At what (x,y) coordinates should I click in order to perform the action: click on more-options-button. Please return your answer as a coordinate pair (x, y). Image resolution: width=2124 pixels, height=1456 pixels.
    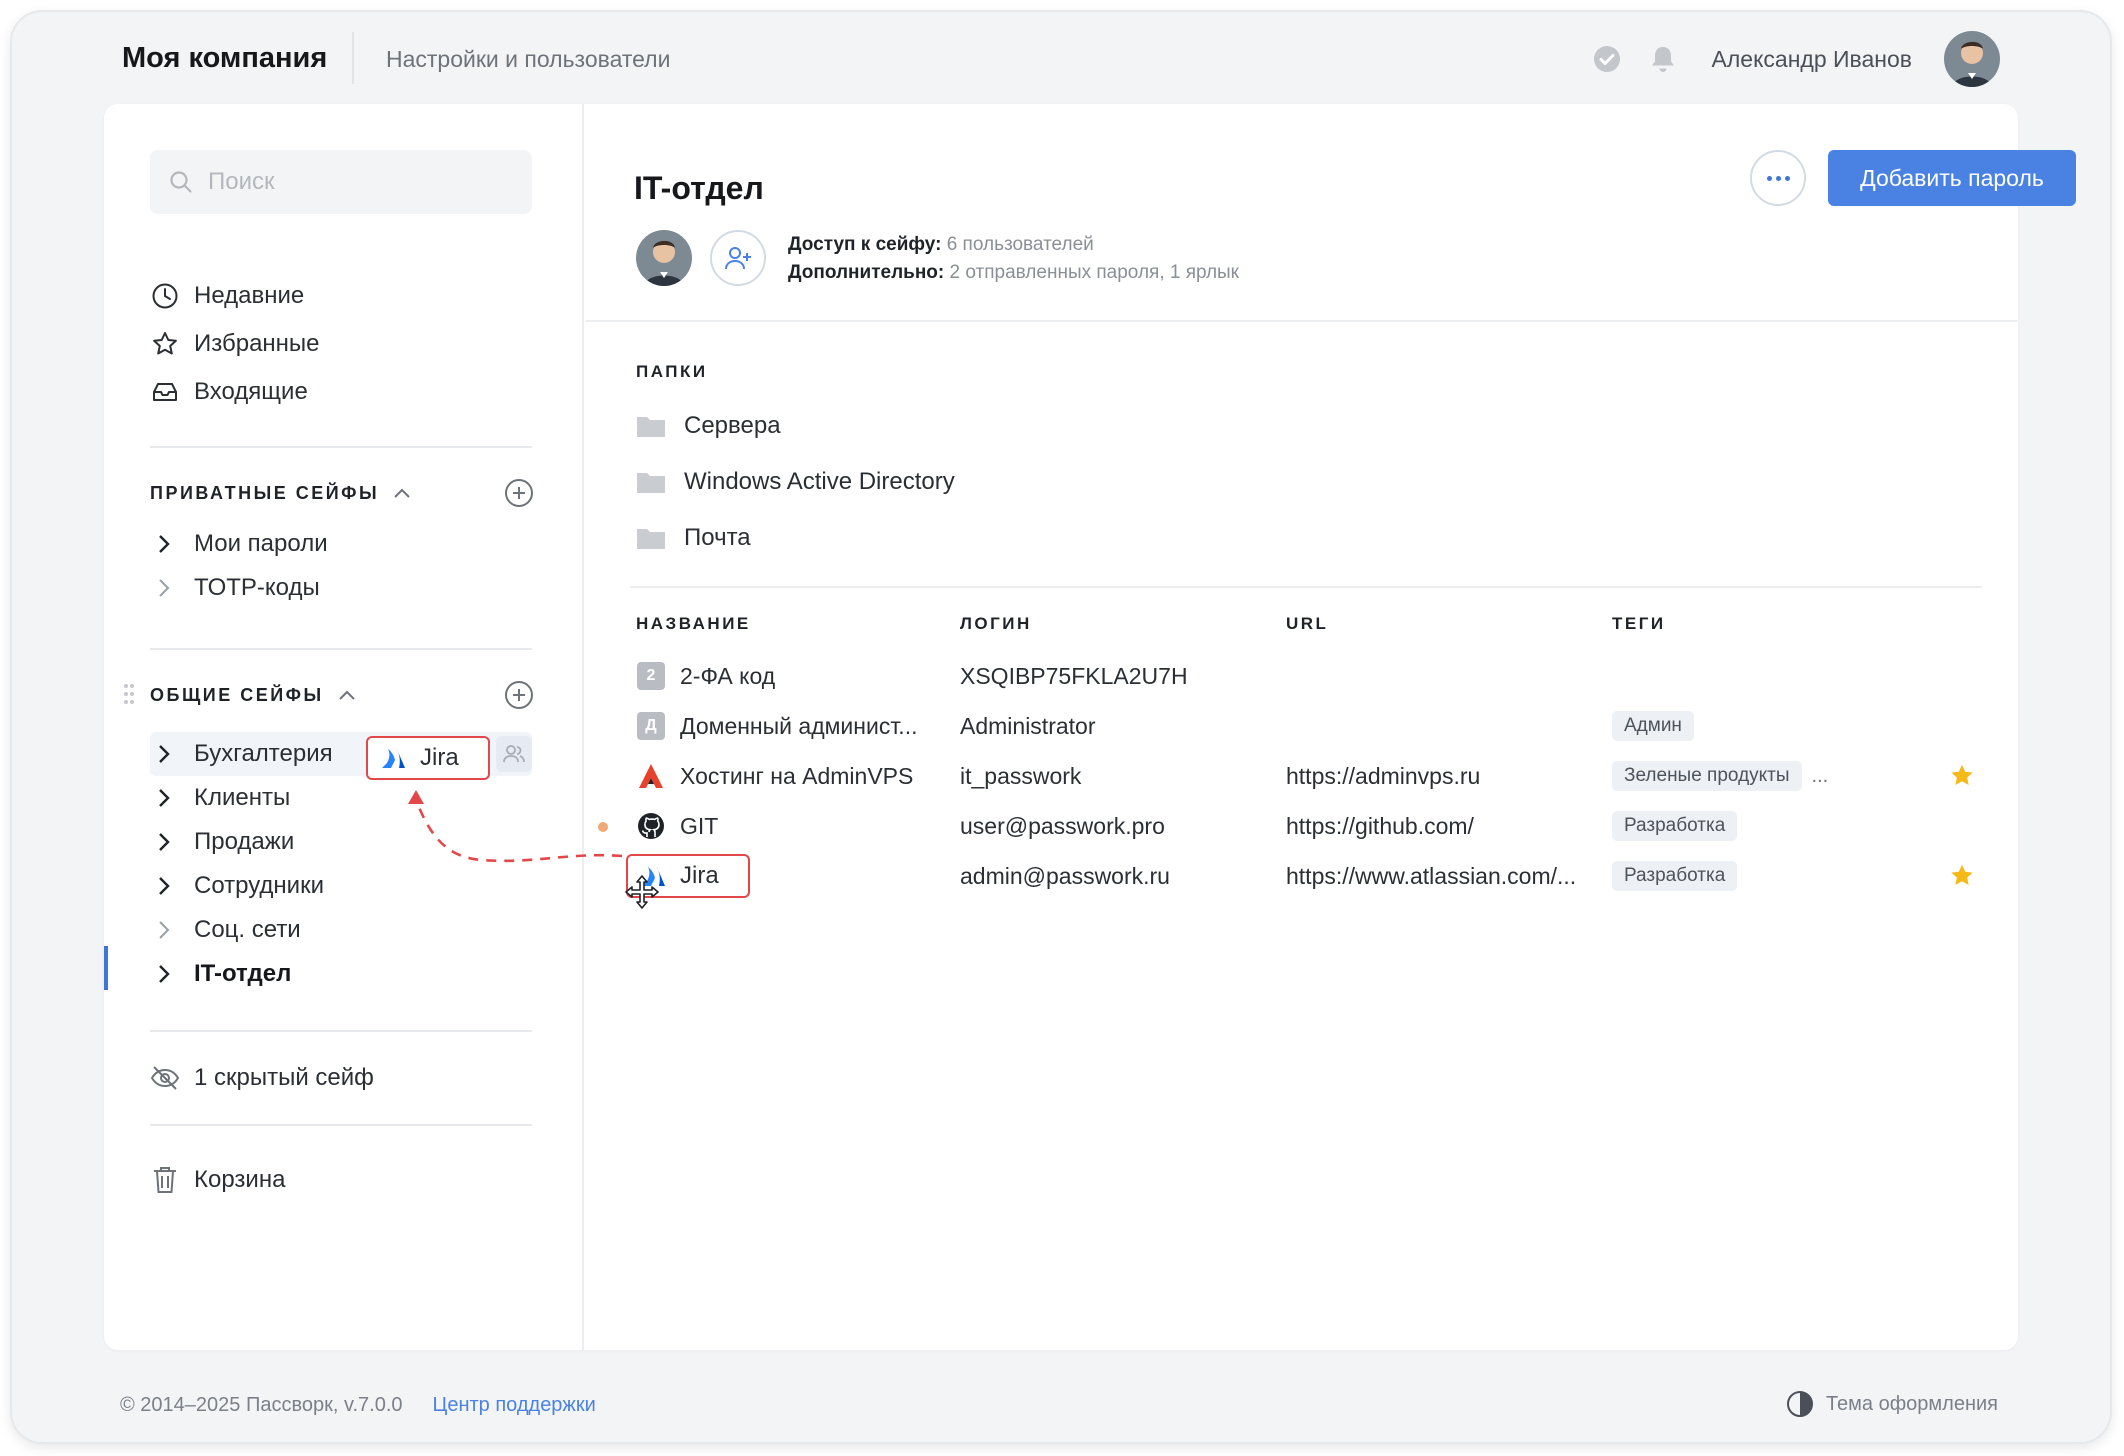
    Looking at the image, I should click on (1778, 178).